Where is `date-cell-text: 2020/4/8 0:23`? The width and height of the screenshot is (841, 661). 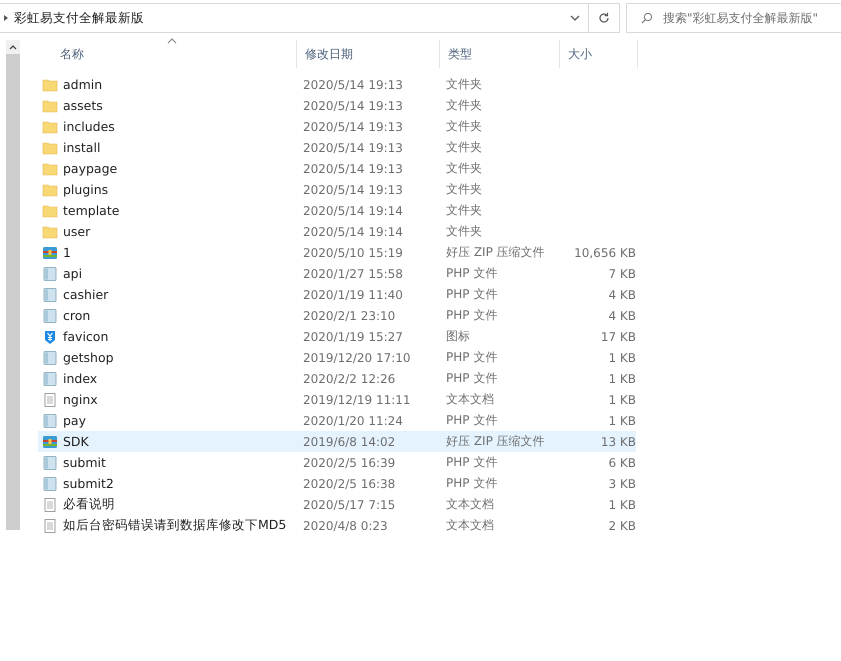
date-cell-text: 2020/4/8 0:23 is located at coordinates (345, 525).